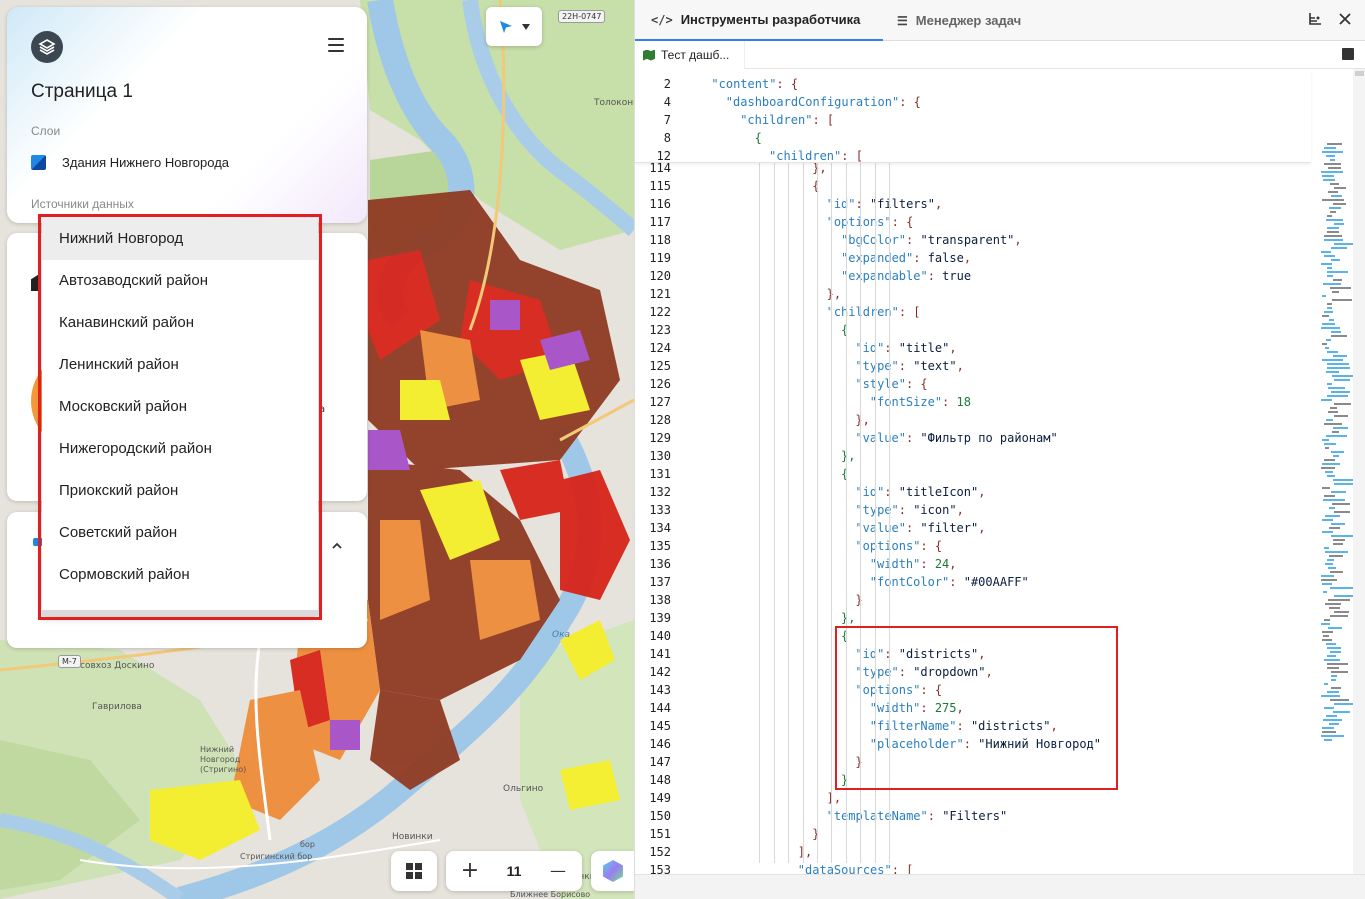 The width and height of the screenshot is (1365, 899). What do you see at coordinates (942, 564) in the screenshot?
I see `code-token: 24` at bounding box center [942, 564].